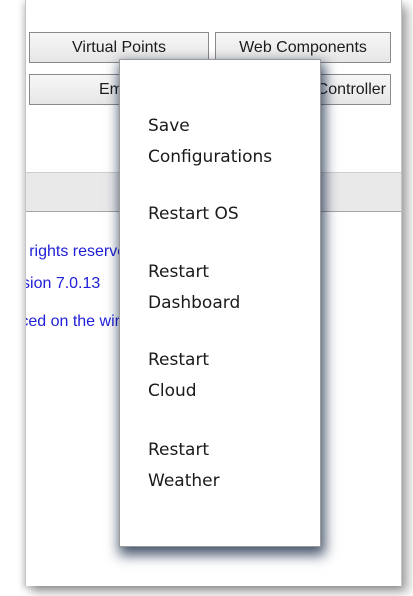  I want to click on menu-item-label: Restart OS, so click(193, 214).